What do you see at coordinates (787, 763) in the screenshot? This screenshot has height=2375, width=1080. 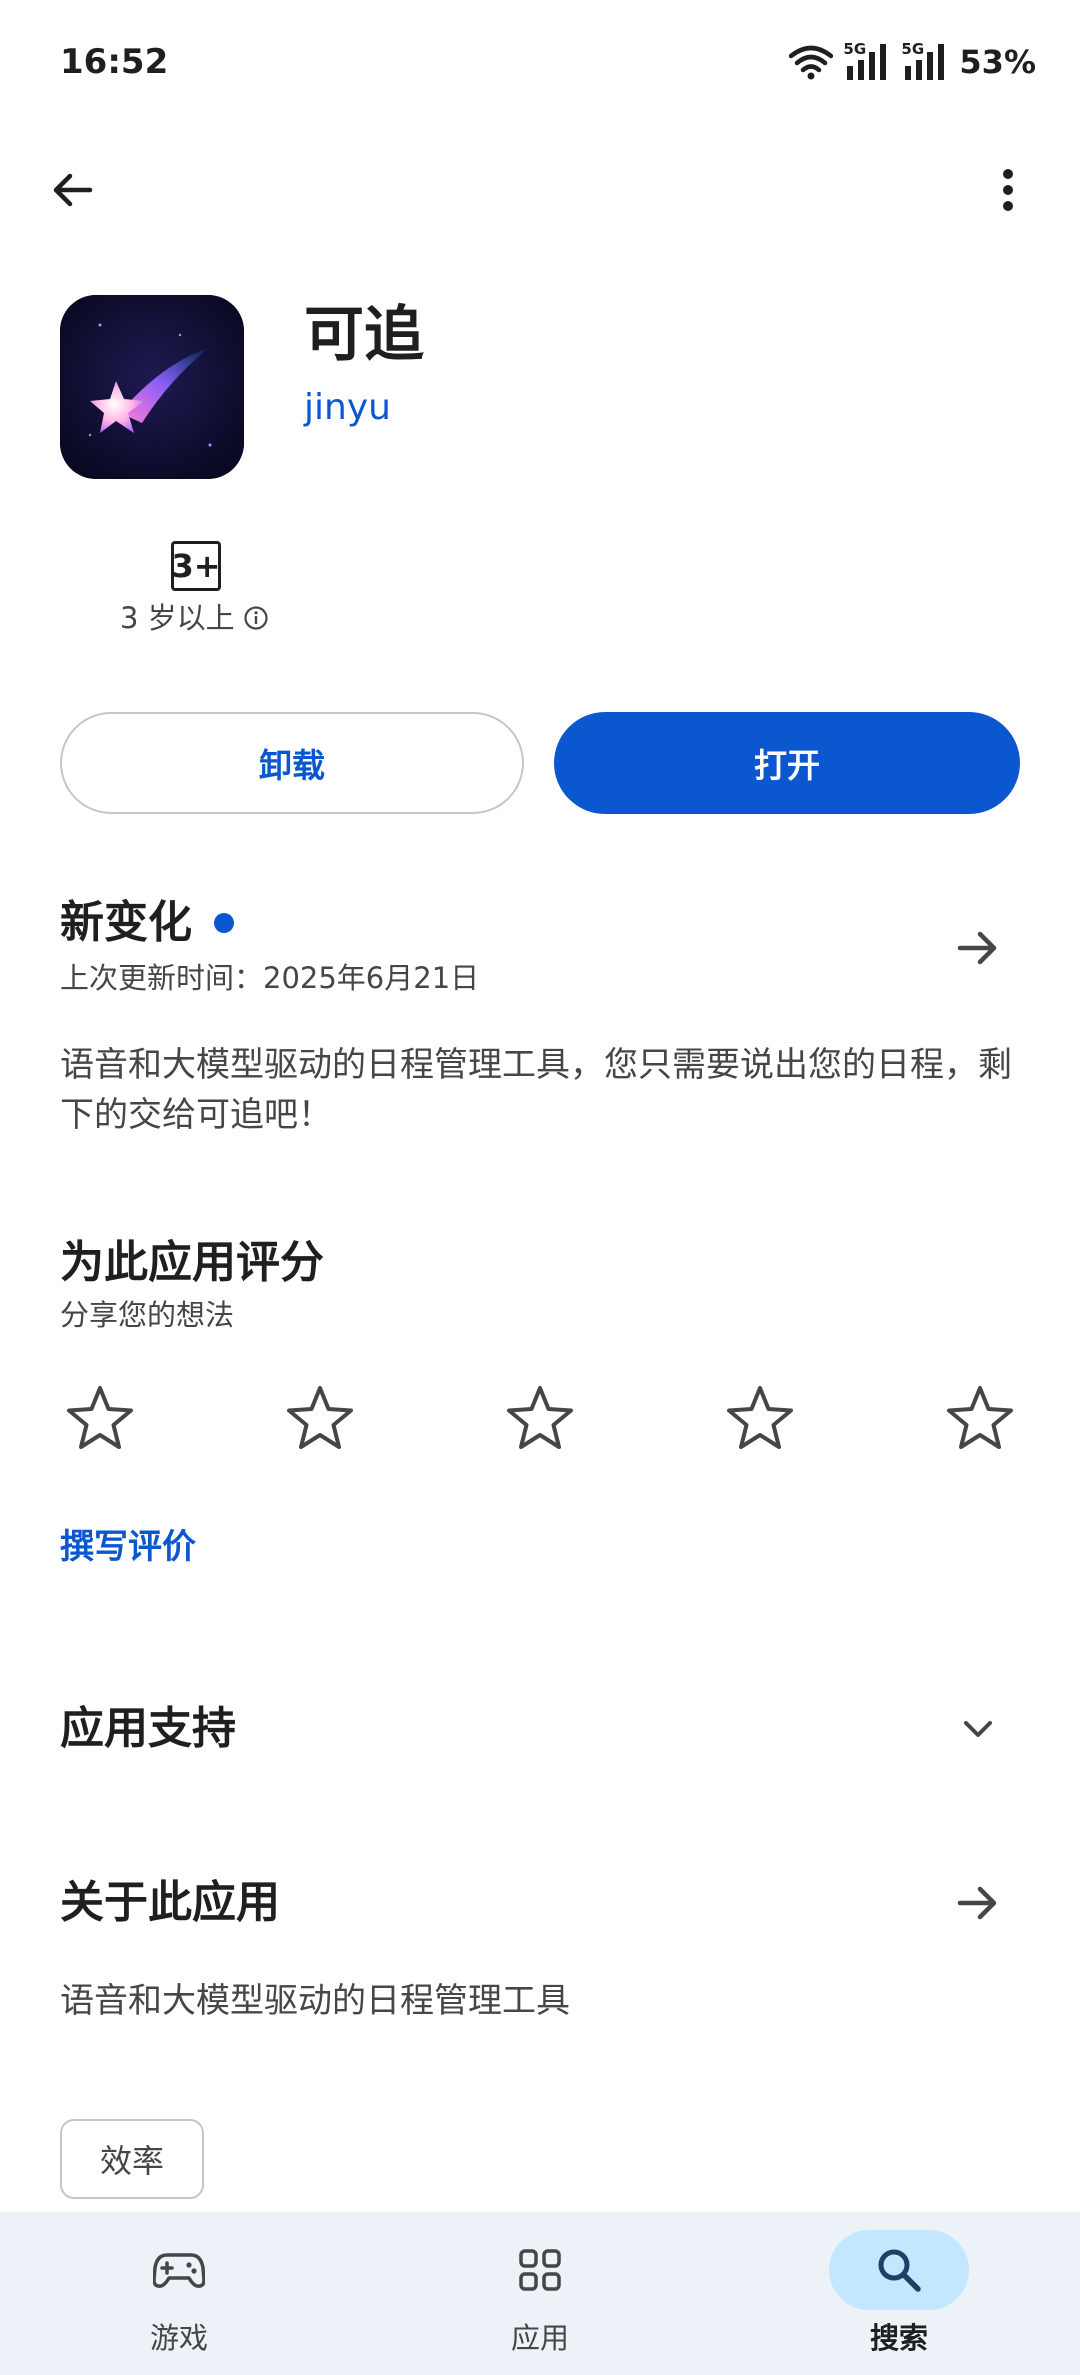 I see `open-button: 打开` at bounding box center [787, 763].